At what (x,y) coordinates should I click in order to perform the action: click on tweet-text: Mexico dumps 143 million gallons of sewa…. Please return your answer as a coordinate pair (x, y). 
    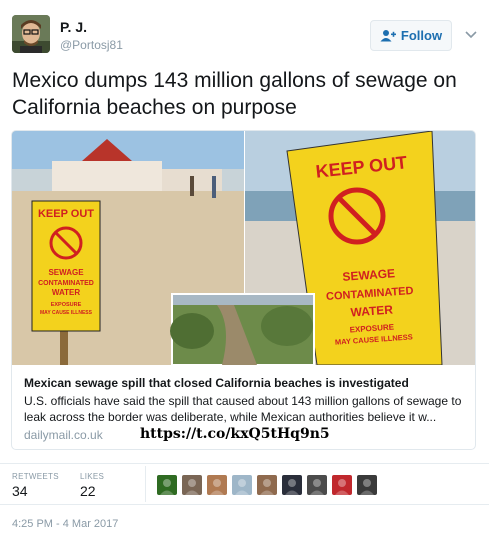
    Looking at the image, I should click on (234, 94).